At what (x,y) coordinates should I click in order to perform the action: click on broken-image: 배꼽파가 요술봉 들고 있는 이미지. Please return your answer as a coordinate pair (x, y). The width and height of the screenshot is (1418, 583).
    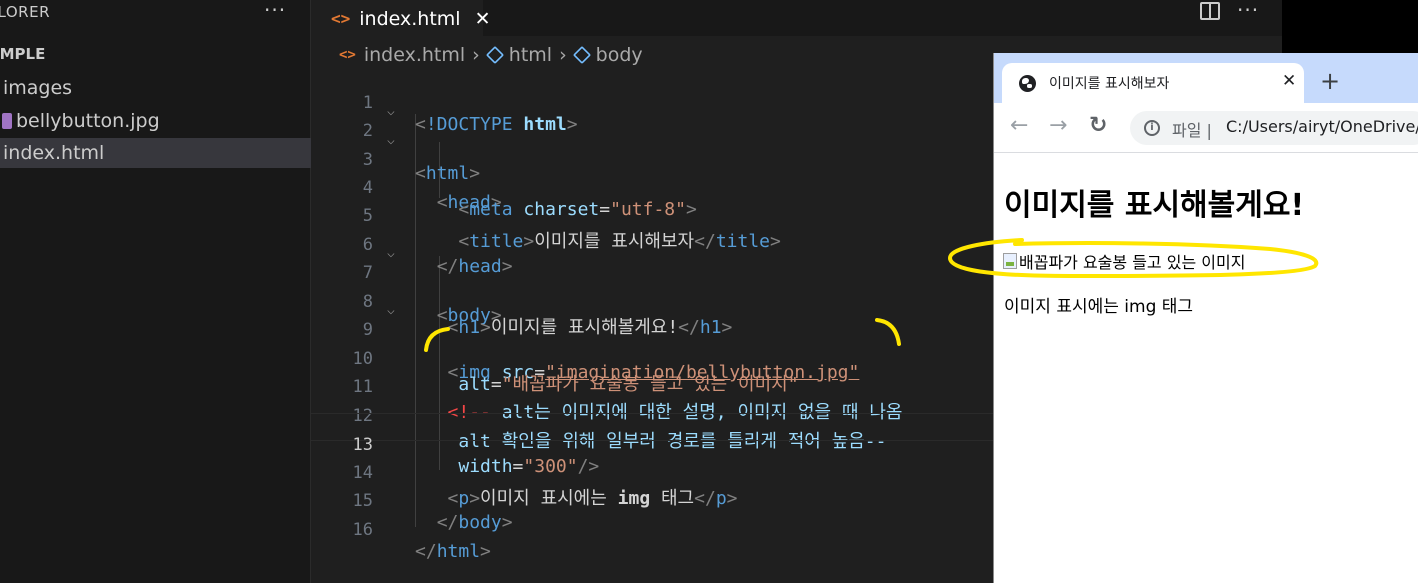
    Looking at the image, I should click on (1124, 261).